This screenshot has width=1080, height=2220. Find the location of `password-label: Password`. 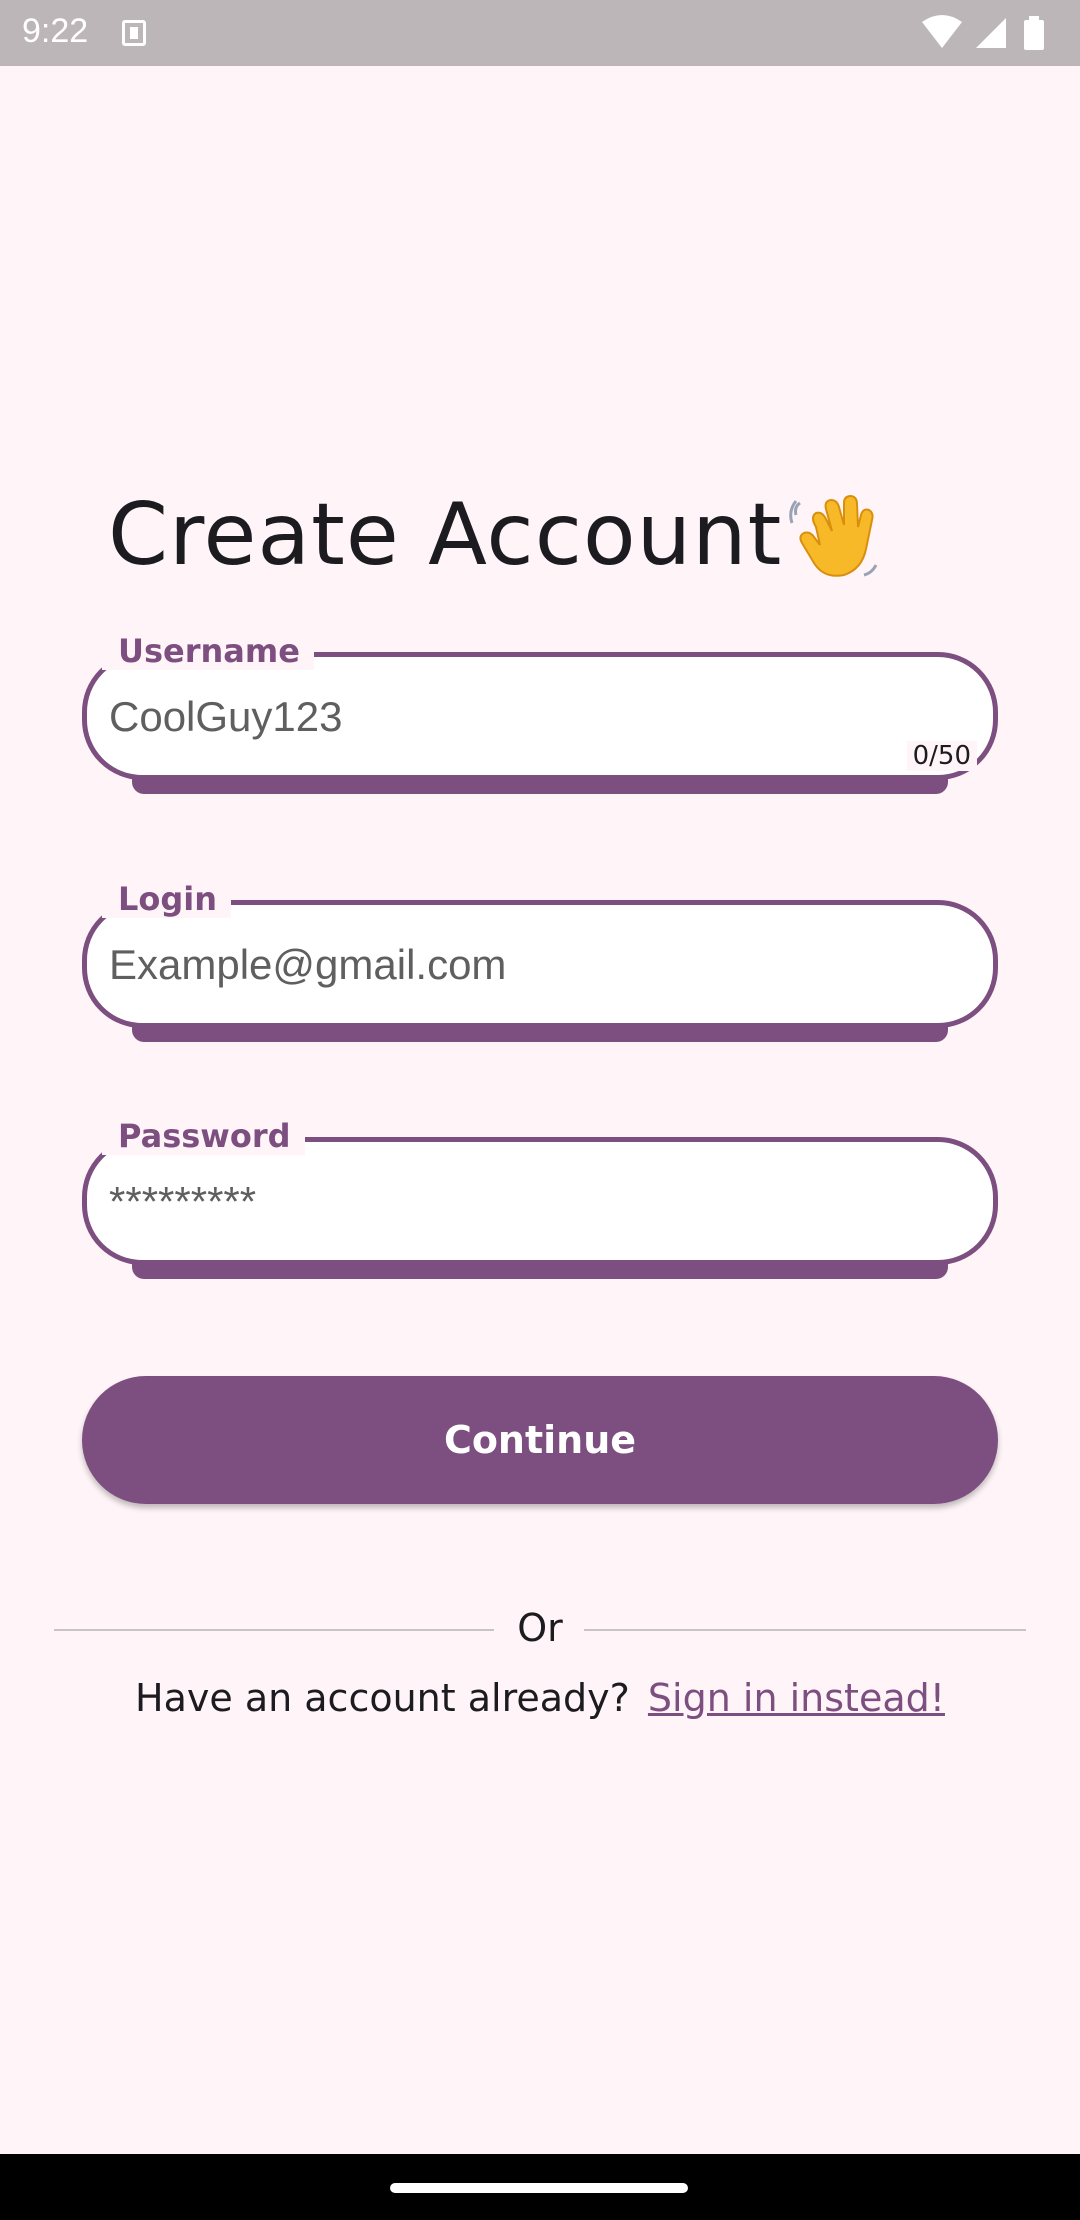

password-label: Password is located at coordinates (203, 1136).